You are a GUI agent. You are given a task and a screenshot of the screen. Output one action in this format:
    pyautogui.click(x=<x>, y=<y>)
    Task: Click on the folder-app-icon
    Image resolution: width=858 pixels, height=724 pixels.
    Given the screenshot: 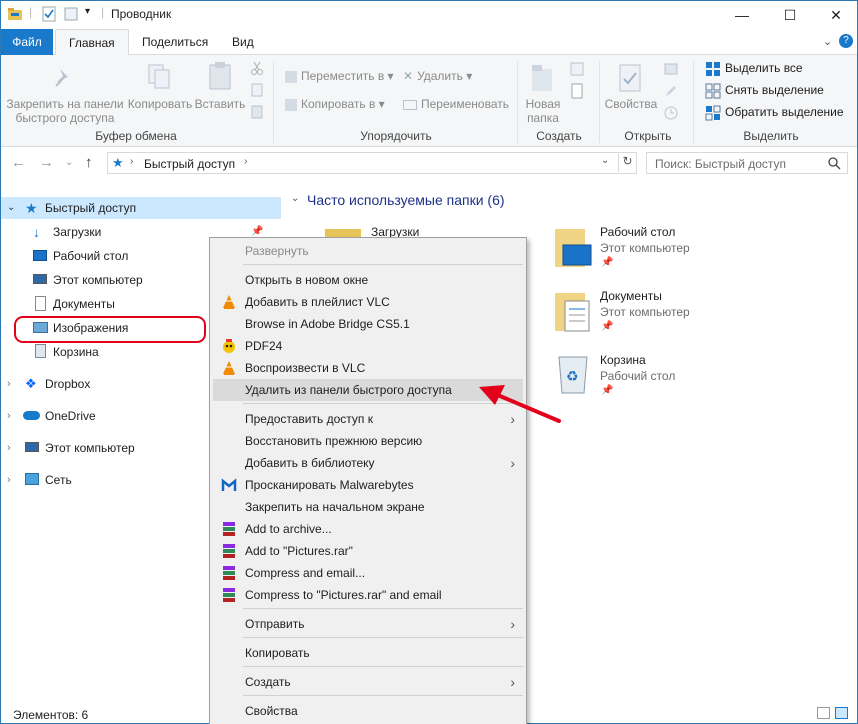 What is the action you would take?
    pyautogui.click(x=15, y=14)
    